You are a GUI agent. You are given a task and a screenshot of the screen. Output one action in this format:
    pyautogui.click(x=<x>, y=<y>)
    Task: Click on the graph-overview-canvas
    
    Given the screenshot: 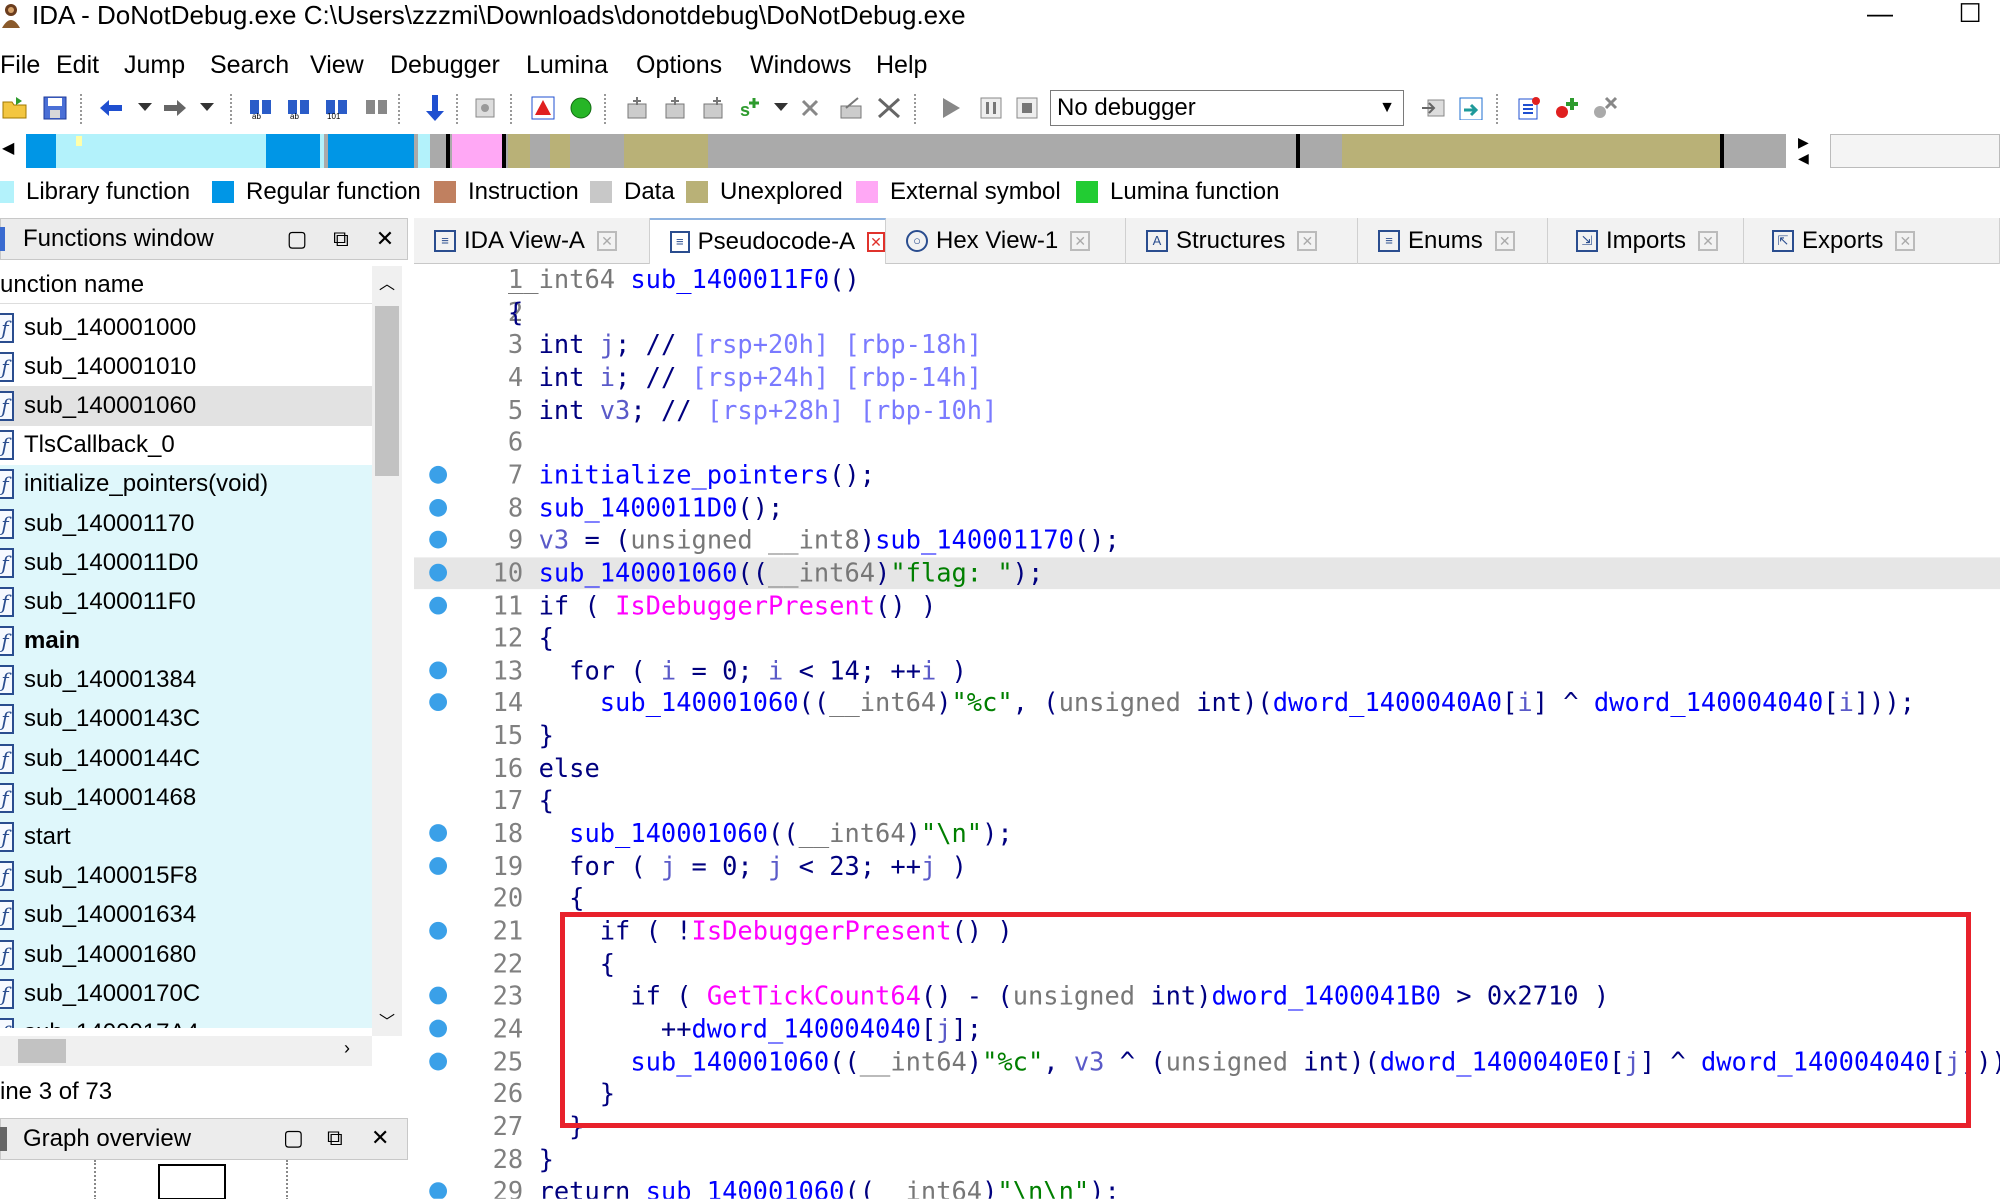 What is the action you would take?
    pyautogui.click(x=204, y=1179)
    